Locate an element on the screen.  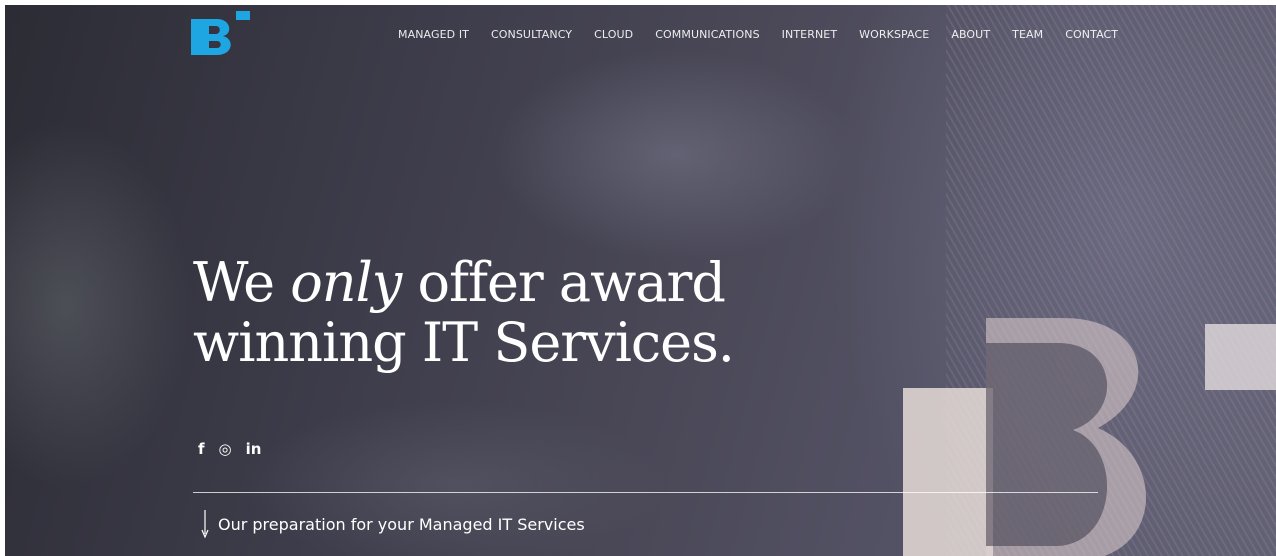
large-brand-mark is located at coordinates (1089, 437).